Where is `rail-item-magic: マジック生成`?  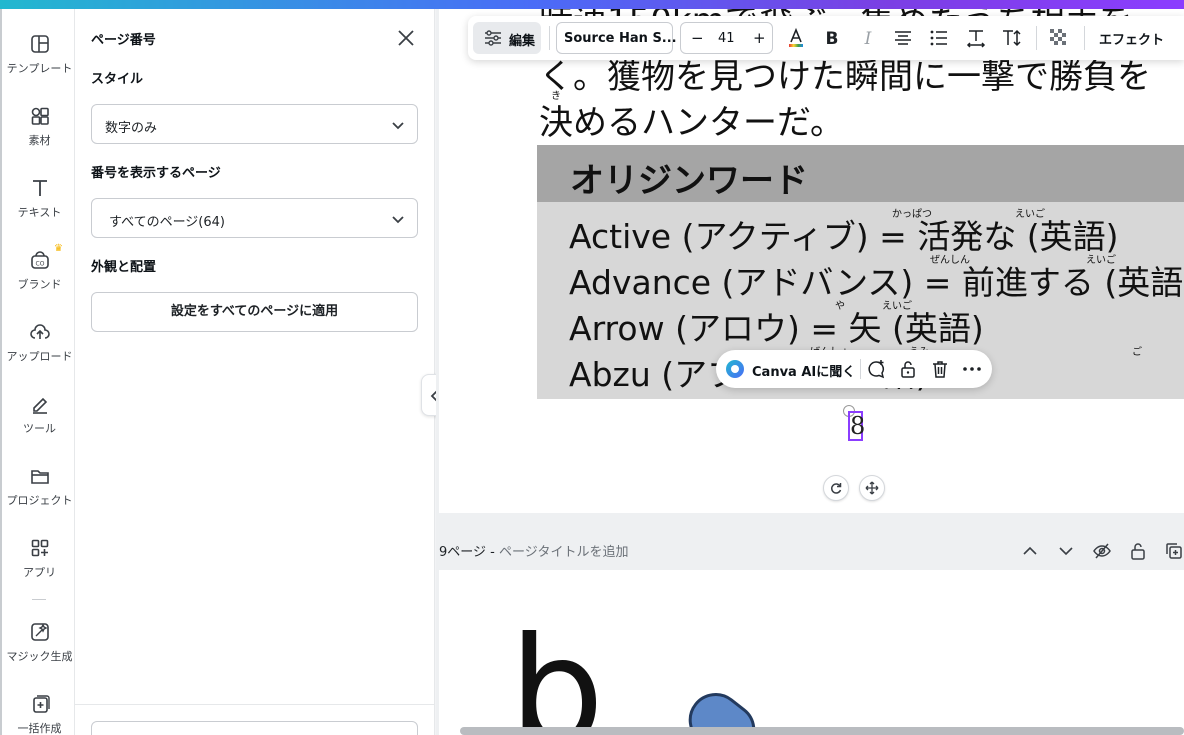
rail-item-magic: マジック生成 is located at coordinates (39, 642).